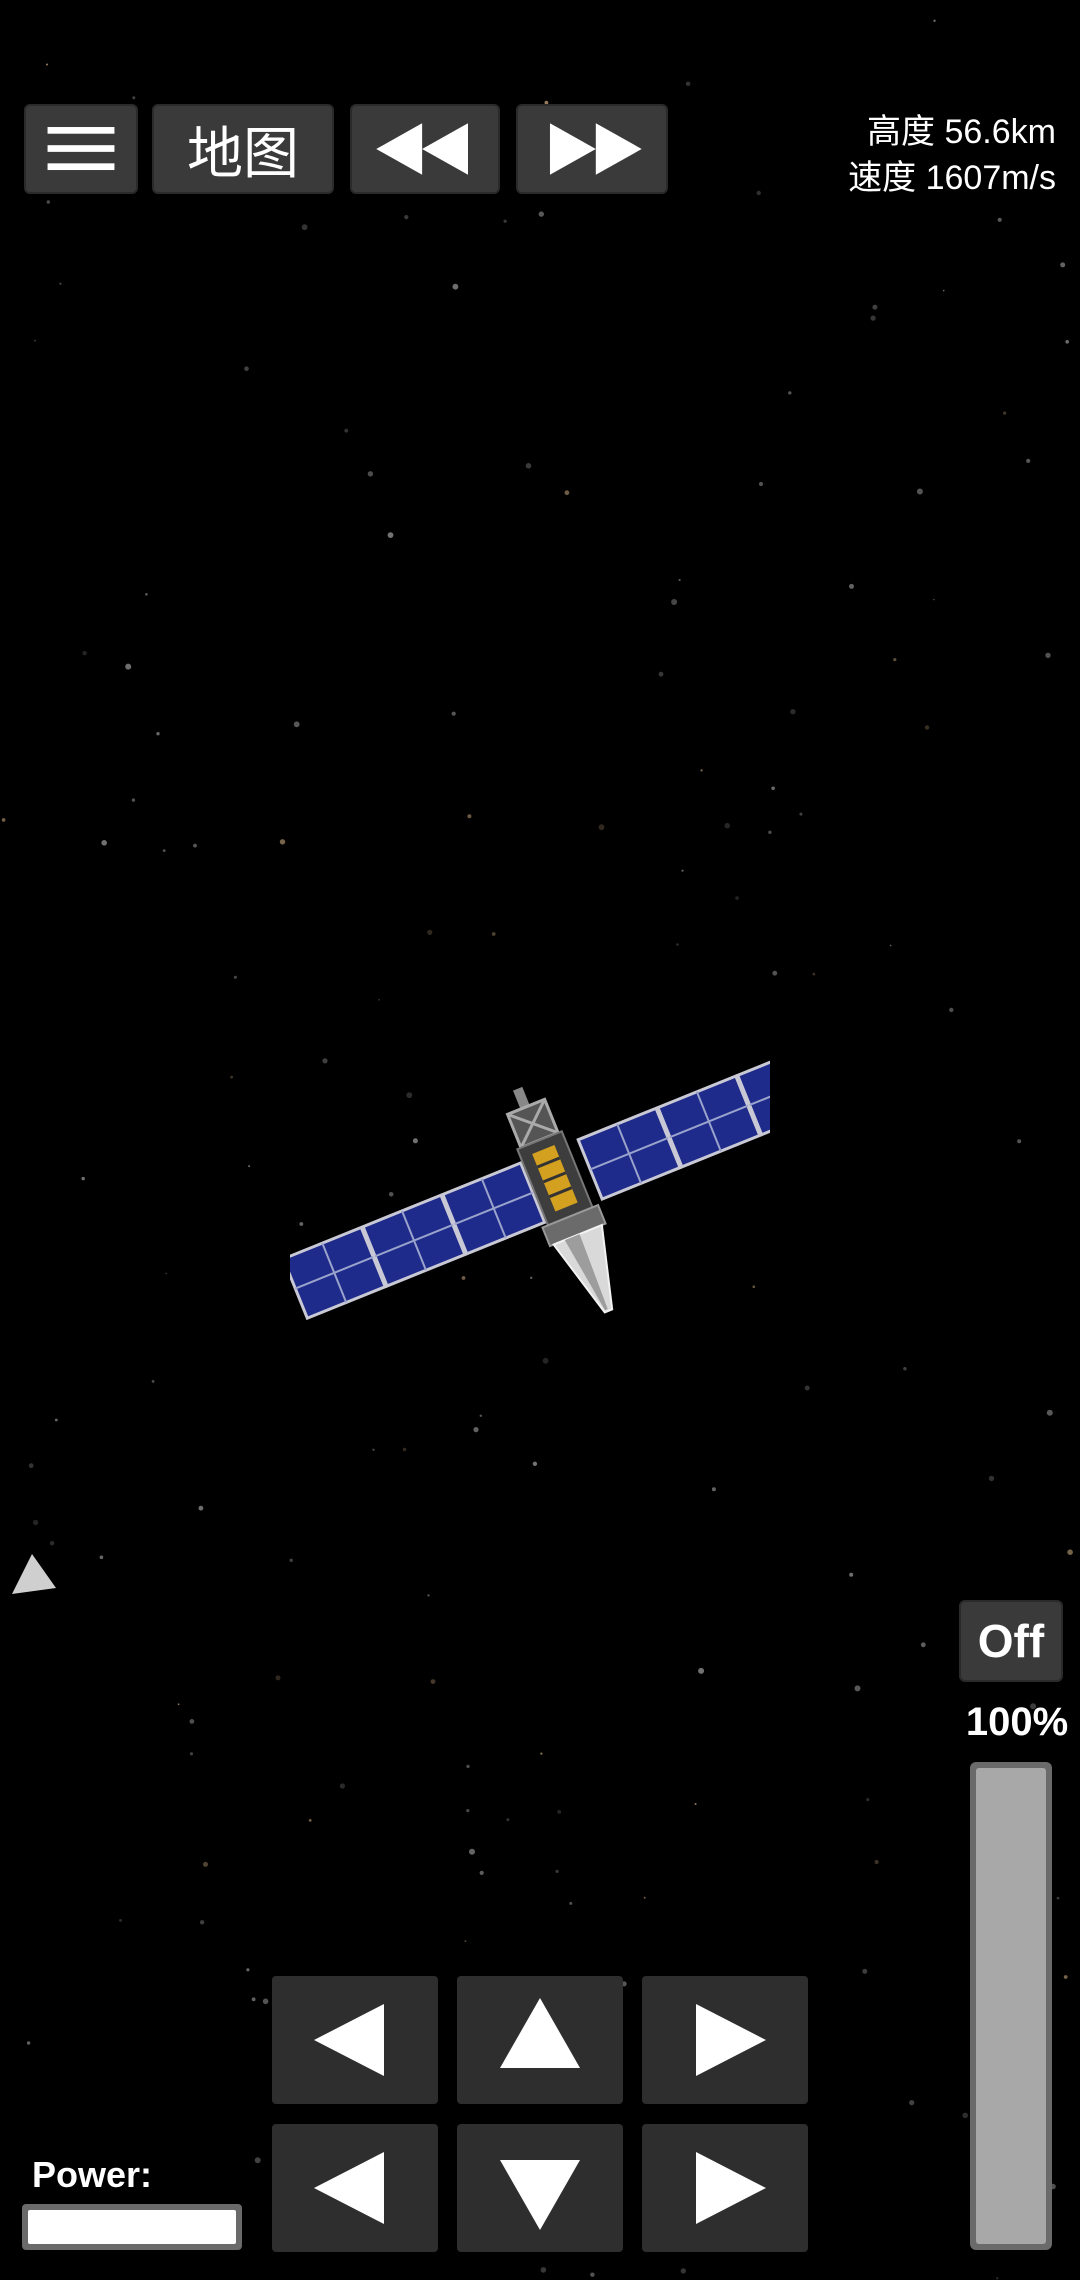 The height and width of the screenshot is (2280, 1080). I want to click on rewind-button, so click(425, 149).